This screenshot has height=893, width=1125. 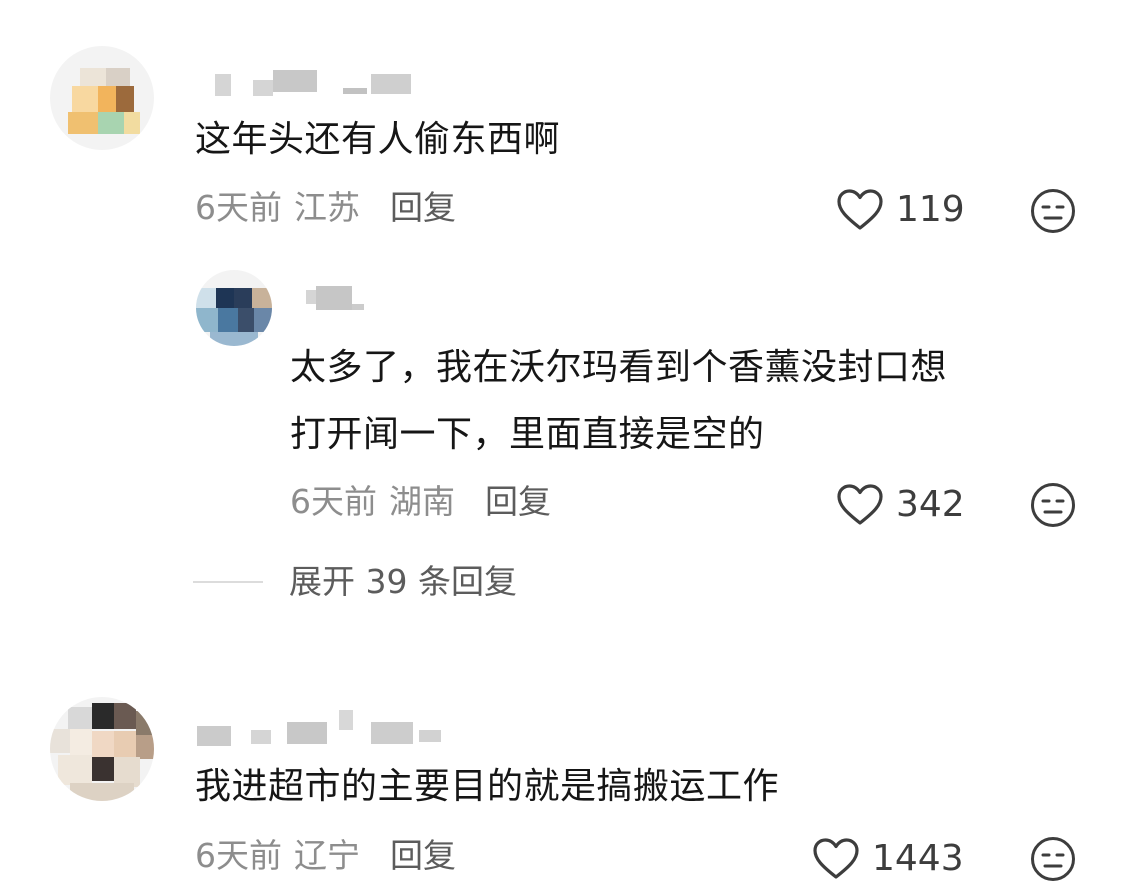 I want to click on like-button: 119, so click(x=900, y=210).